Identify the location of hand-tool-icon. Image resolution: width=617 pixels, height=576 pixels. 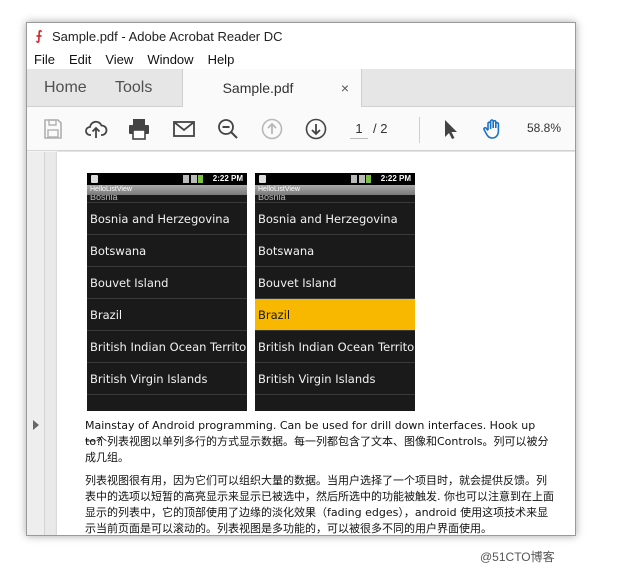
(493, 129).